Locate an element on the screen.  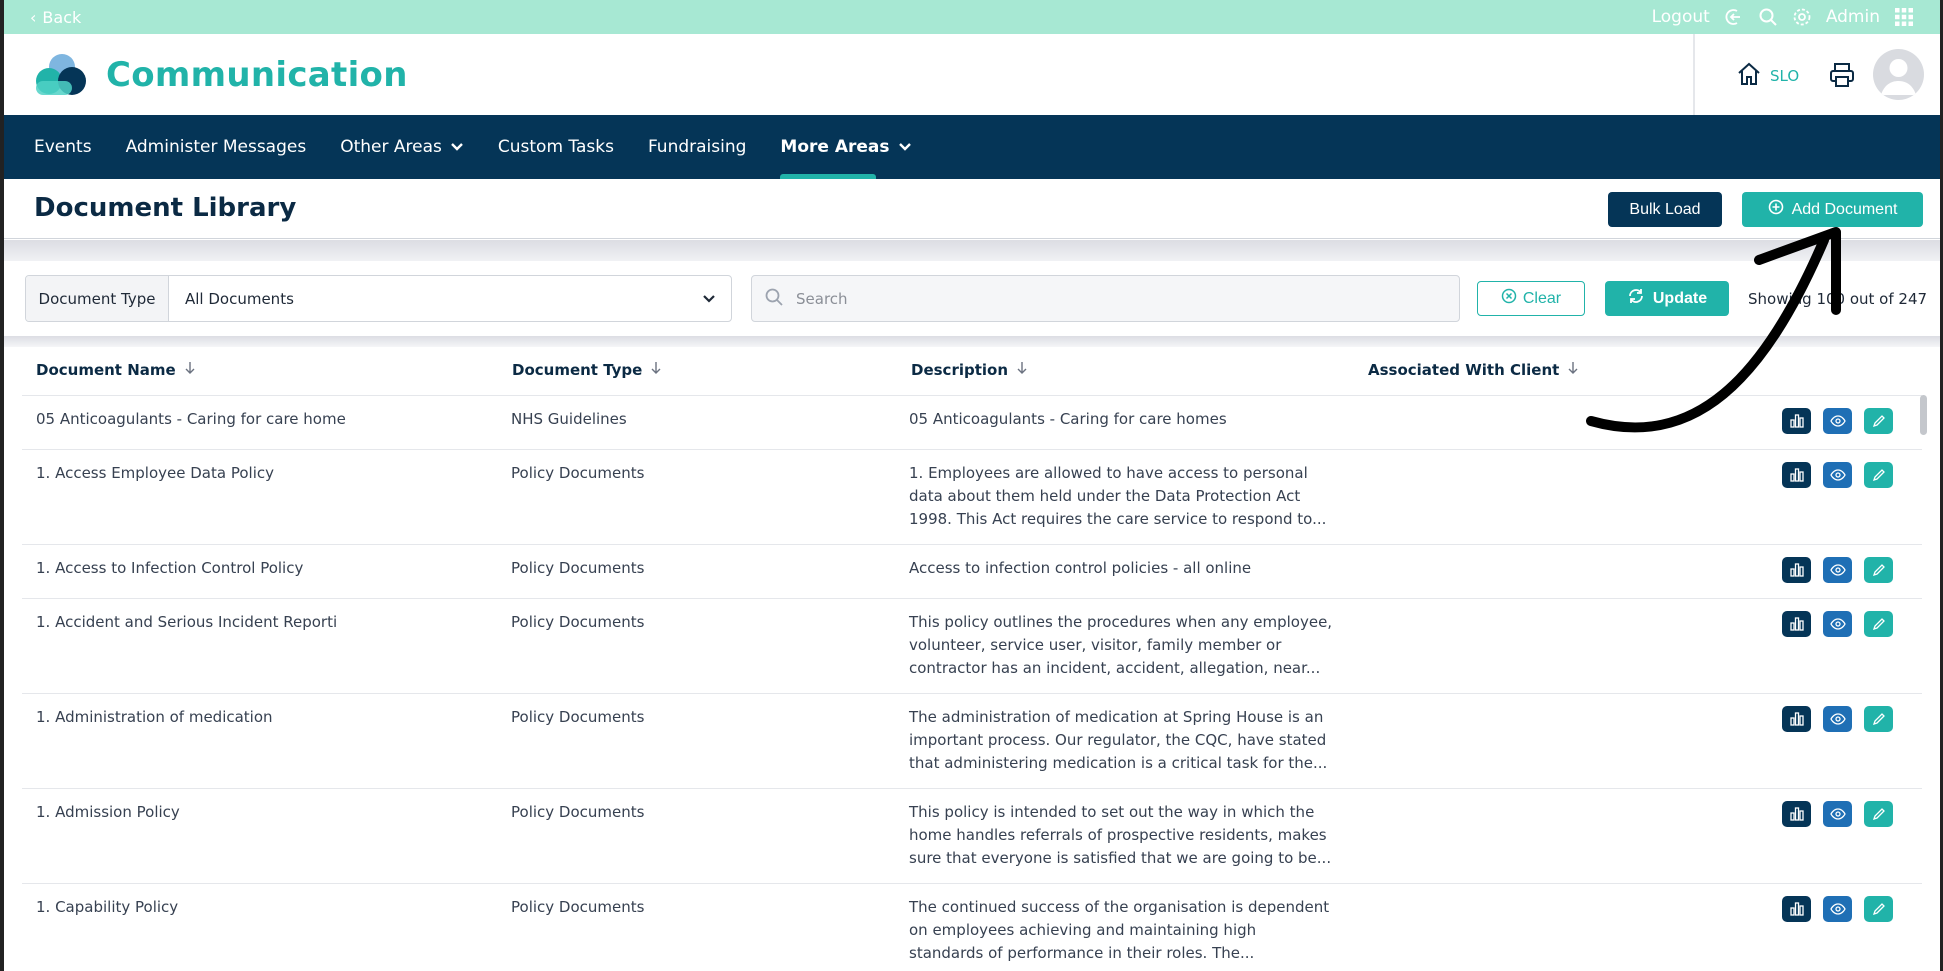
clear-label: Clear is located at coordinates (1542, 298).